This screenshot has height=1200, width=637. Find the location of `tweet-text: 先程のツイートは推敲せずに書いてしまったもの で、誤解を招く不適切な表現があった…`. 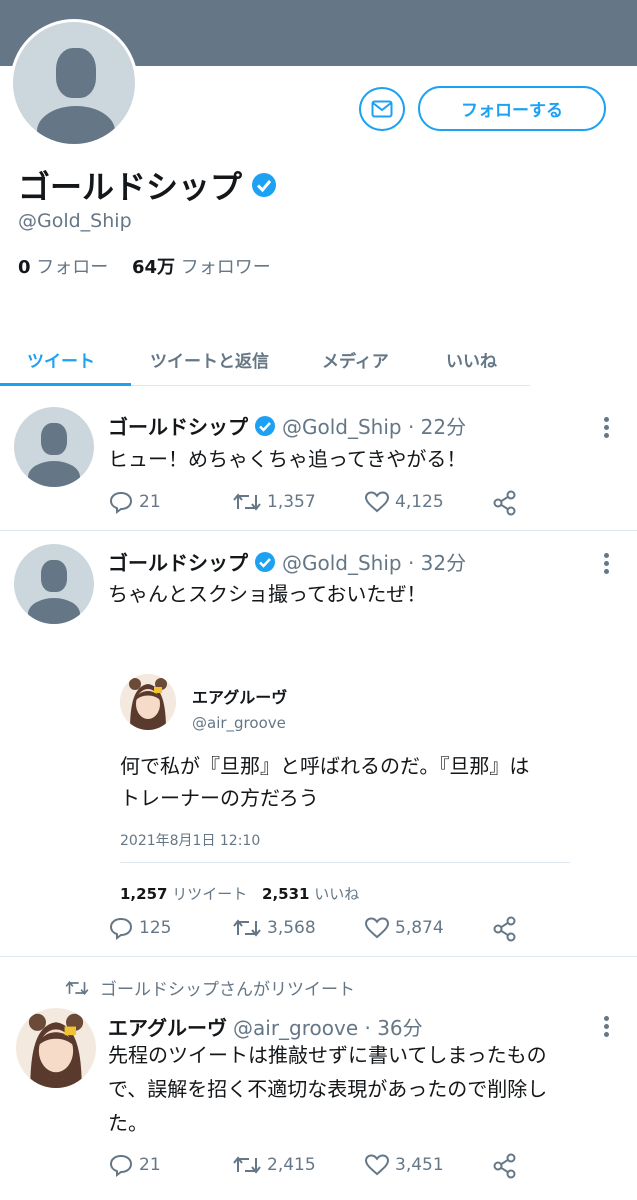

tweet-text: 先程のツイートは推敲せずに書いてしまったもの で、誤解を招く不適切な表現があった… is located at coordinates (327, 1089).